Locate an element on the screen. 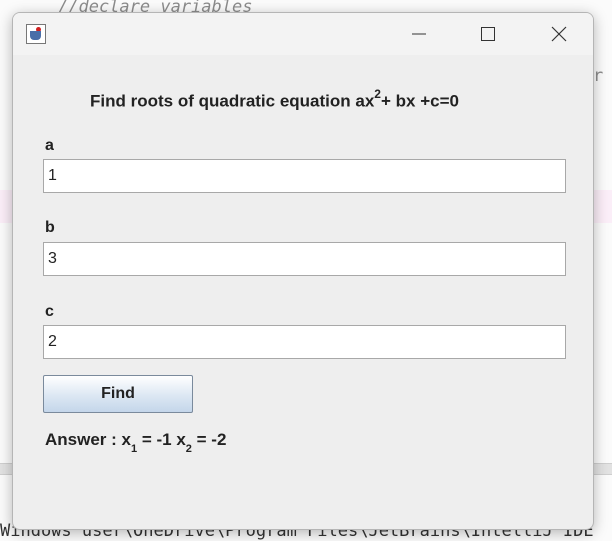 Image resolution: width=612 pixels, height=541 pixels. answer-sub2: 2 is located at coordinates (188, 449).